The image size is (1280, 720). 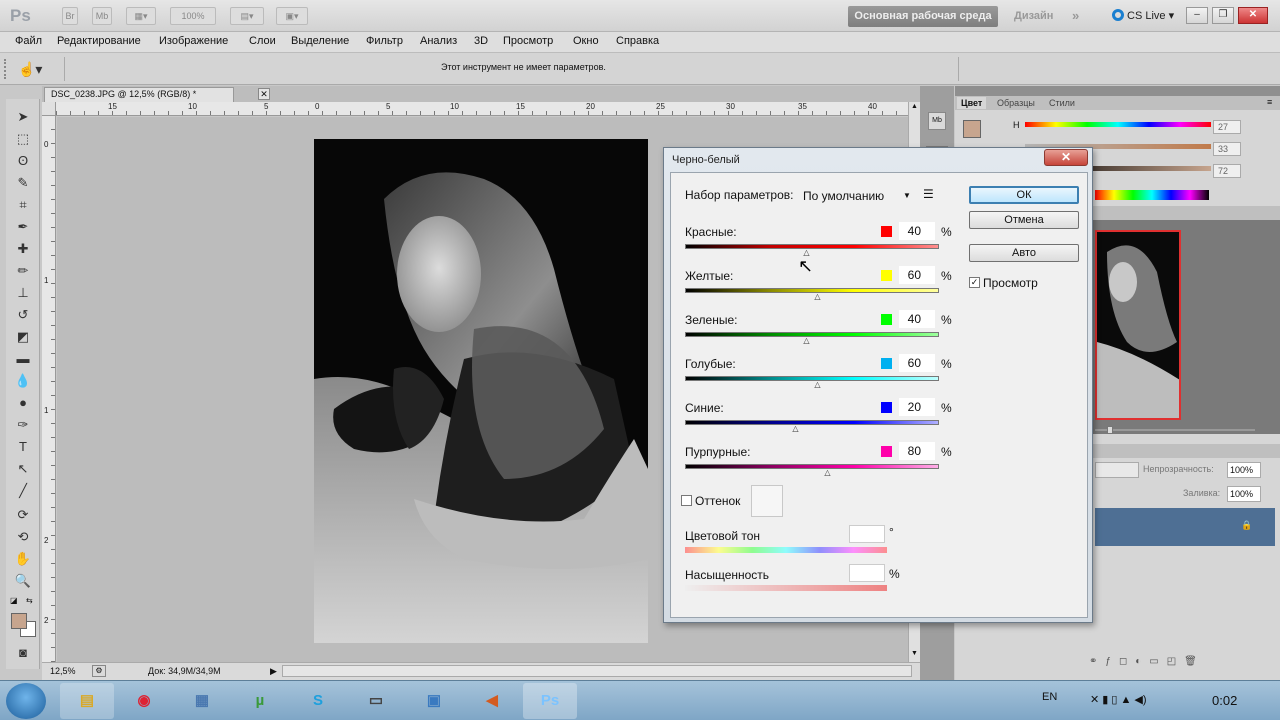 What do you see at coordinates (786, 588) in the screenshot?
I see `saturation-slider-track` at bounding box center [786, 588].